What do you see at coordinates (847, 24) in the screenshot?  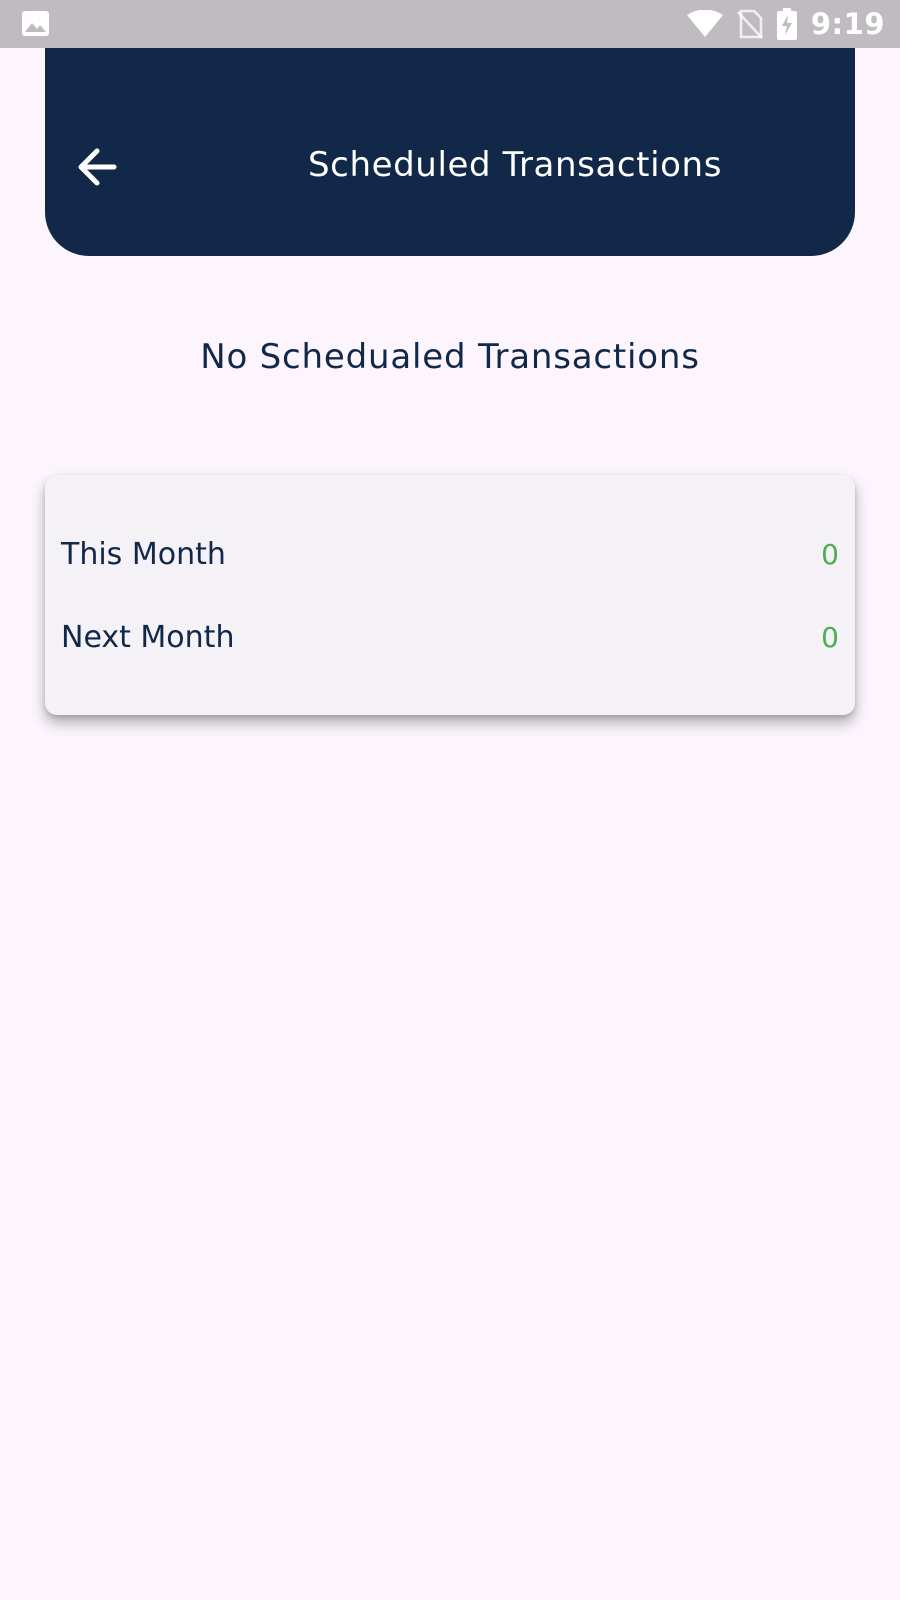 I see `status-time: 9:19` at bounding box center [847, 24].